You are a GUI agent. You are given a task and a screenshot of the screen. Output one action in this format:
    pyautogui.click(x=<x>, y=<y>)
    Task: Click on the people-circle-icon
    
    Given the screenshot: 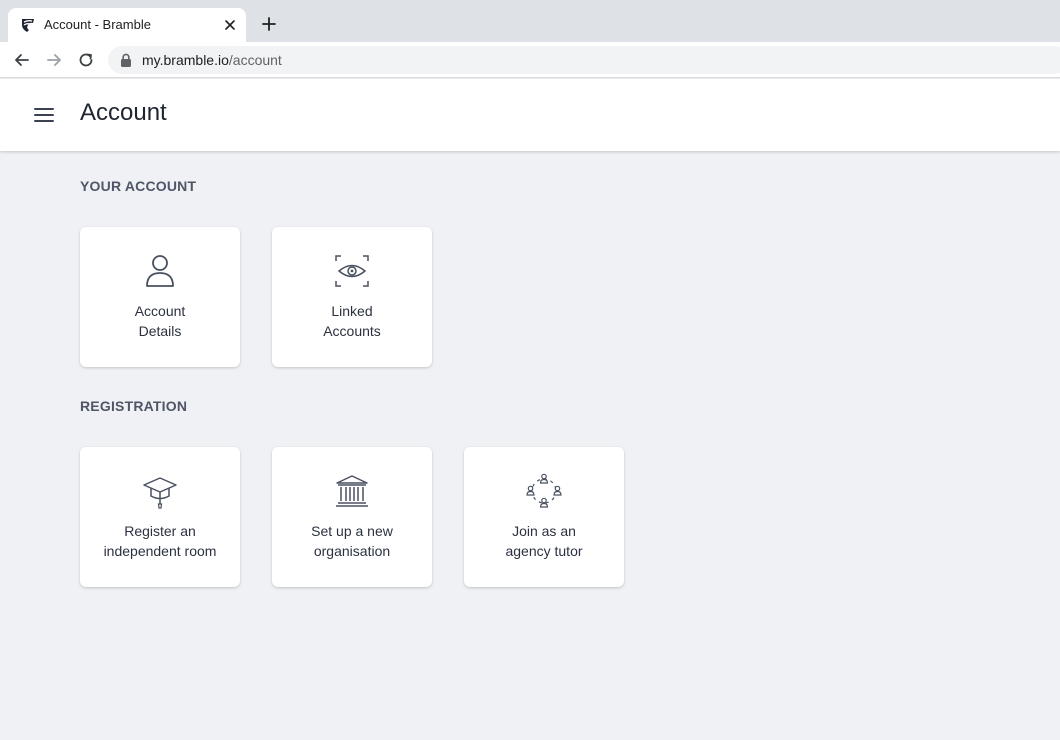 What is the action you would take?
    pyautogui.click(x=544, y=490)
    